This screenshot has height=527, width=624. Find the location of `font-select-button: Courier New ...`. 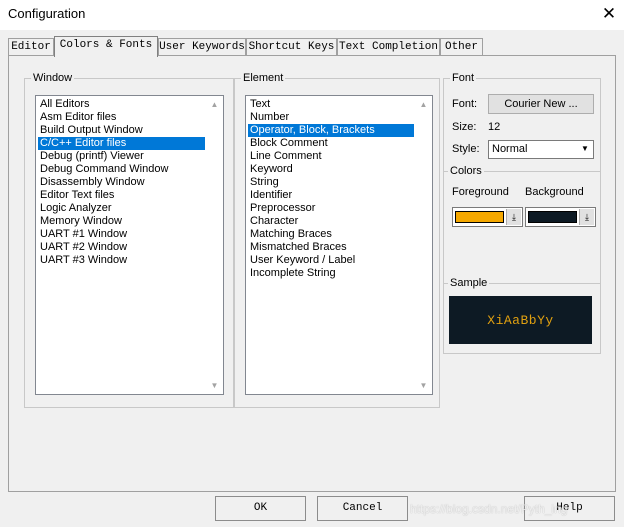

font-select-button: Courier New ... is located at coordinates (541, 104).